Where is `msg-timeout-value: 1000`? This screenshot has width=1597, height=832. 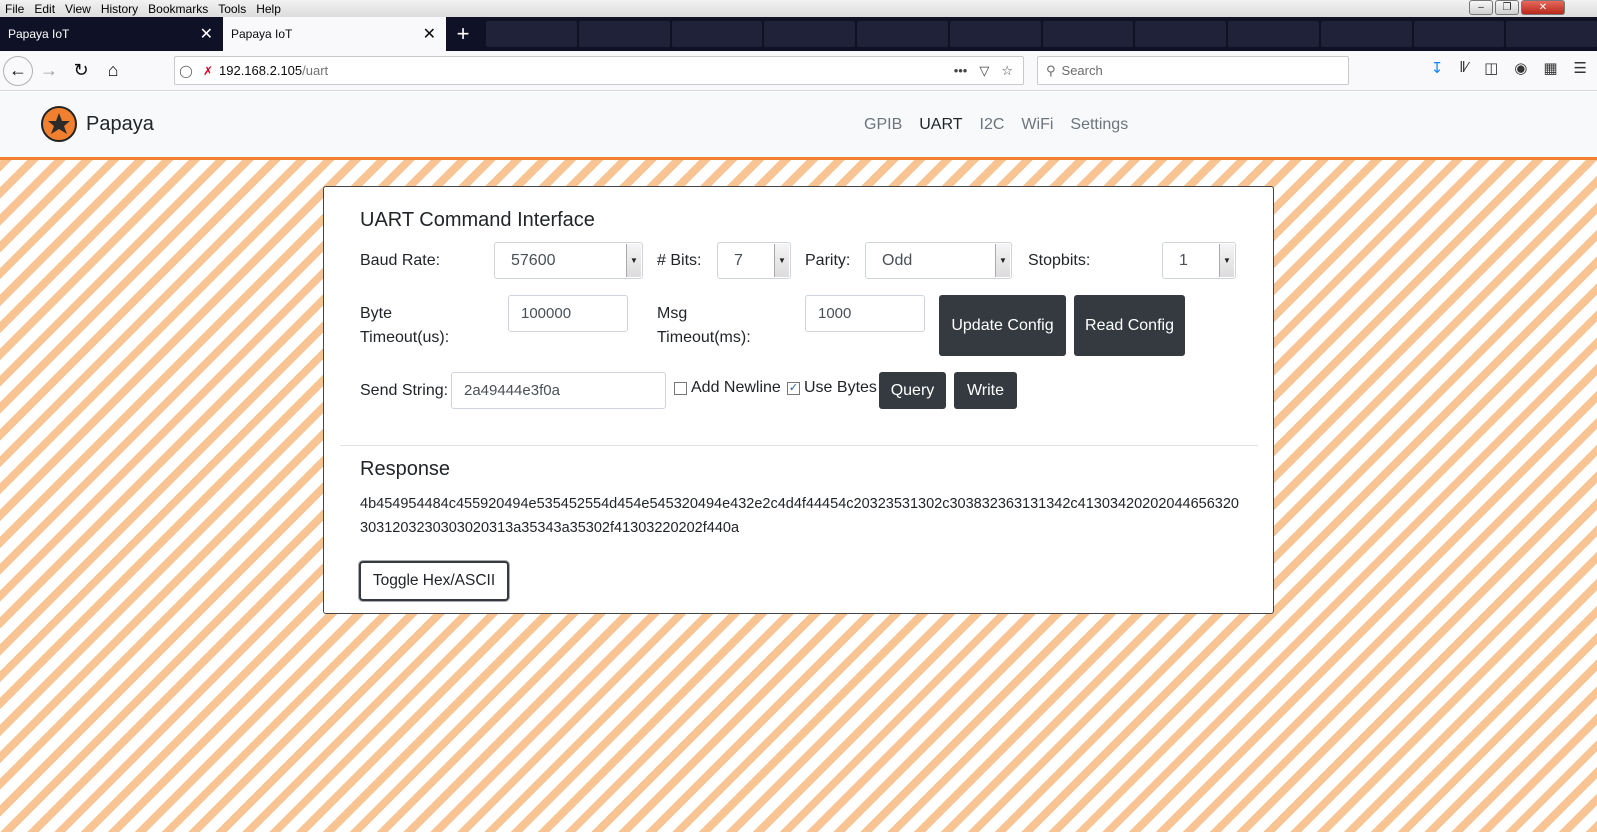
msg-timeout-value: 1000 is located at coordinates (835, 313).